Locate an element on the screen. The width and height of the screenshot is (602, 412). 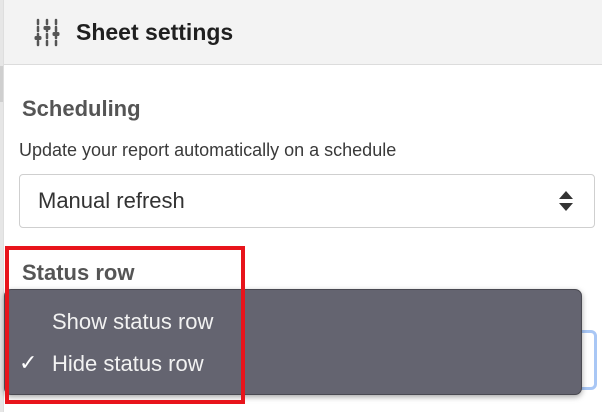
up-down-arrows-icon is located at coordinates (566, 201).